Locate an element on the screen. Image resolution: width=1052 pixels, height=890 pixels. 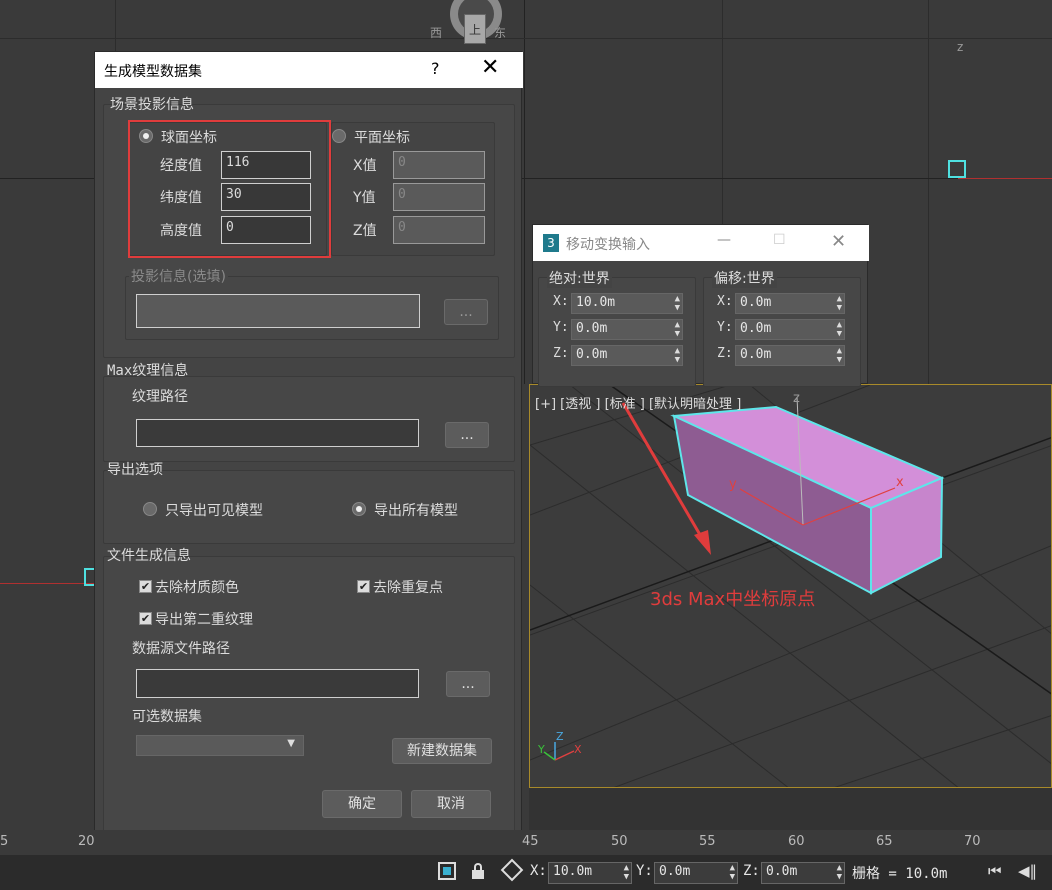
maximize-button: ☐ is located at coordinates (779, 240).